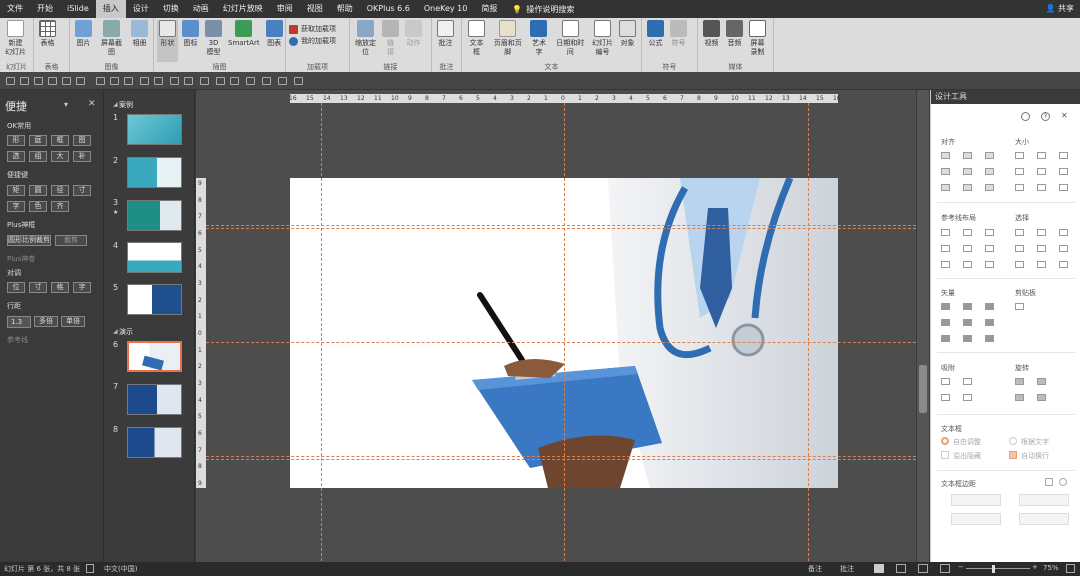 The image size is (1080, 576). Describe the element at coordinates (1049, 482) in the screenshot. I see `trash-icon` at that location.